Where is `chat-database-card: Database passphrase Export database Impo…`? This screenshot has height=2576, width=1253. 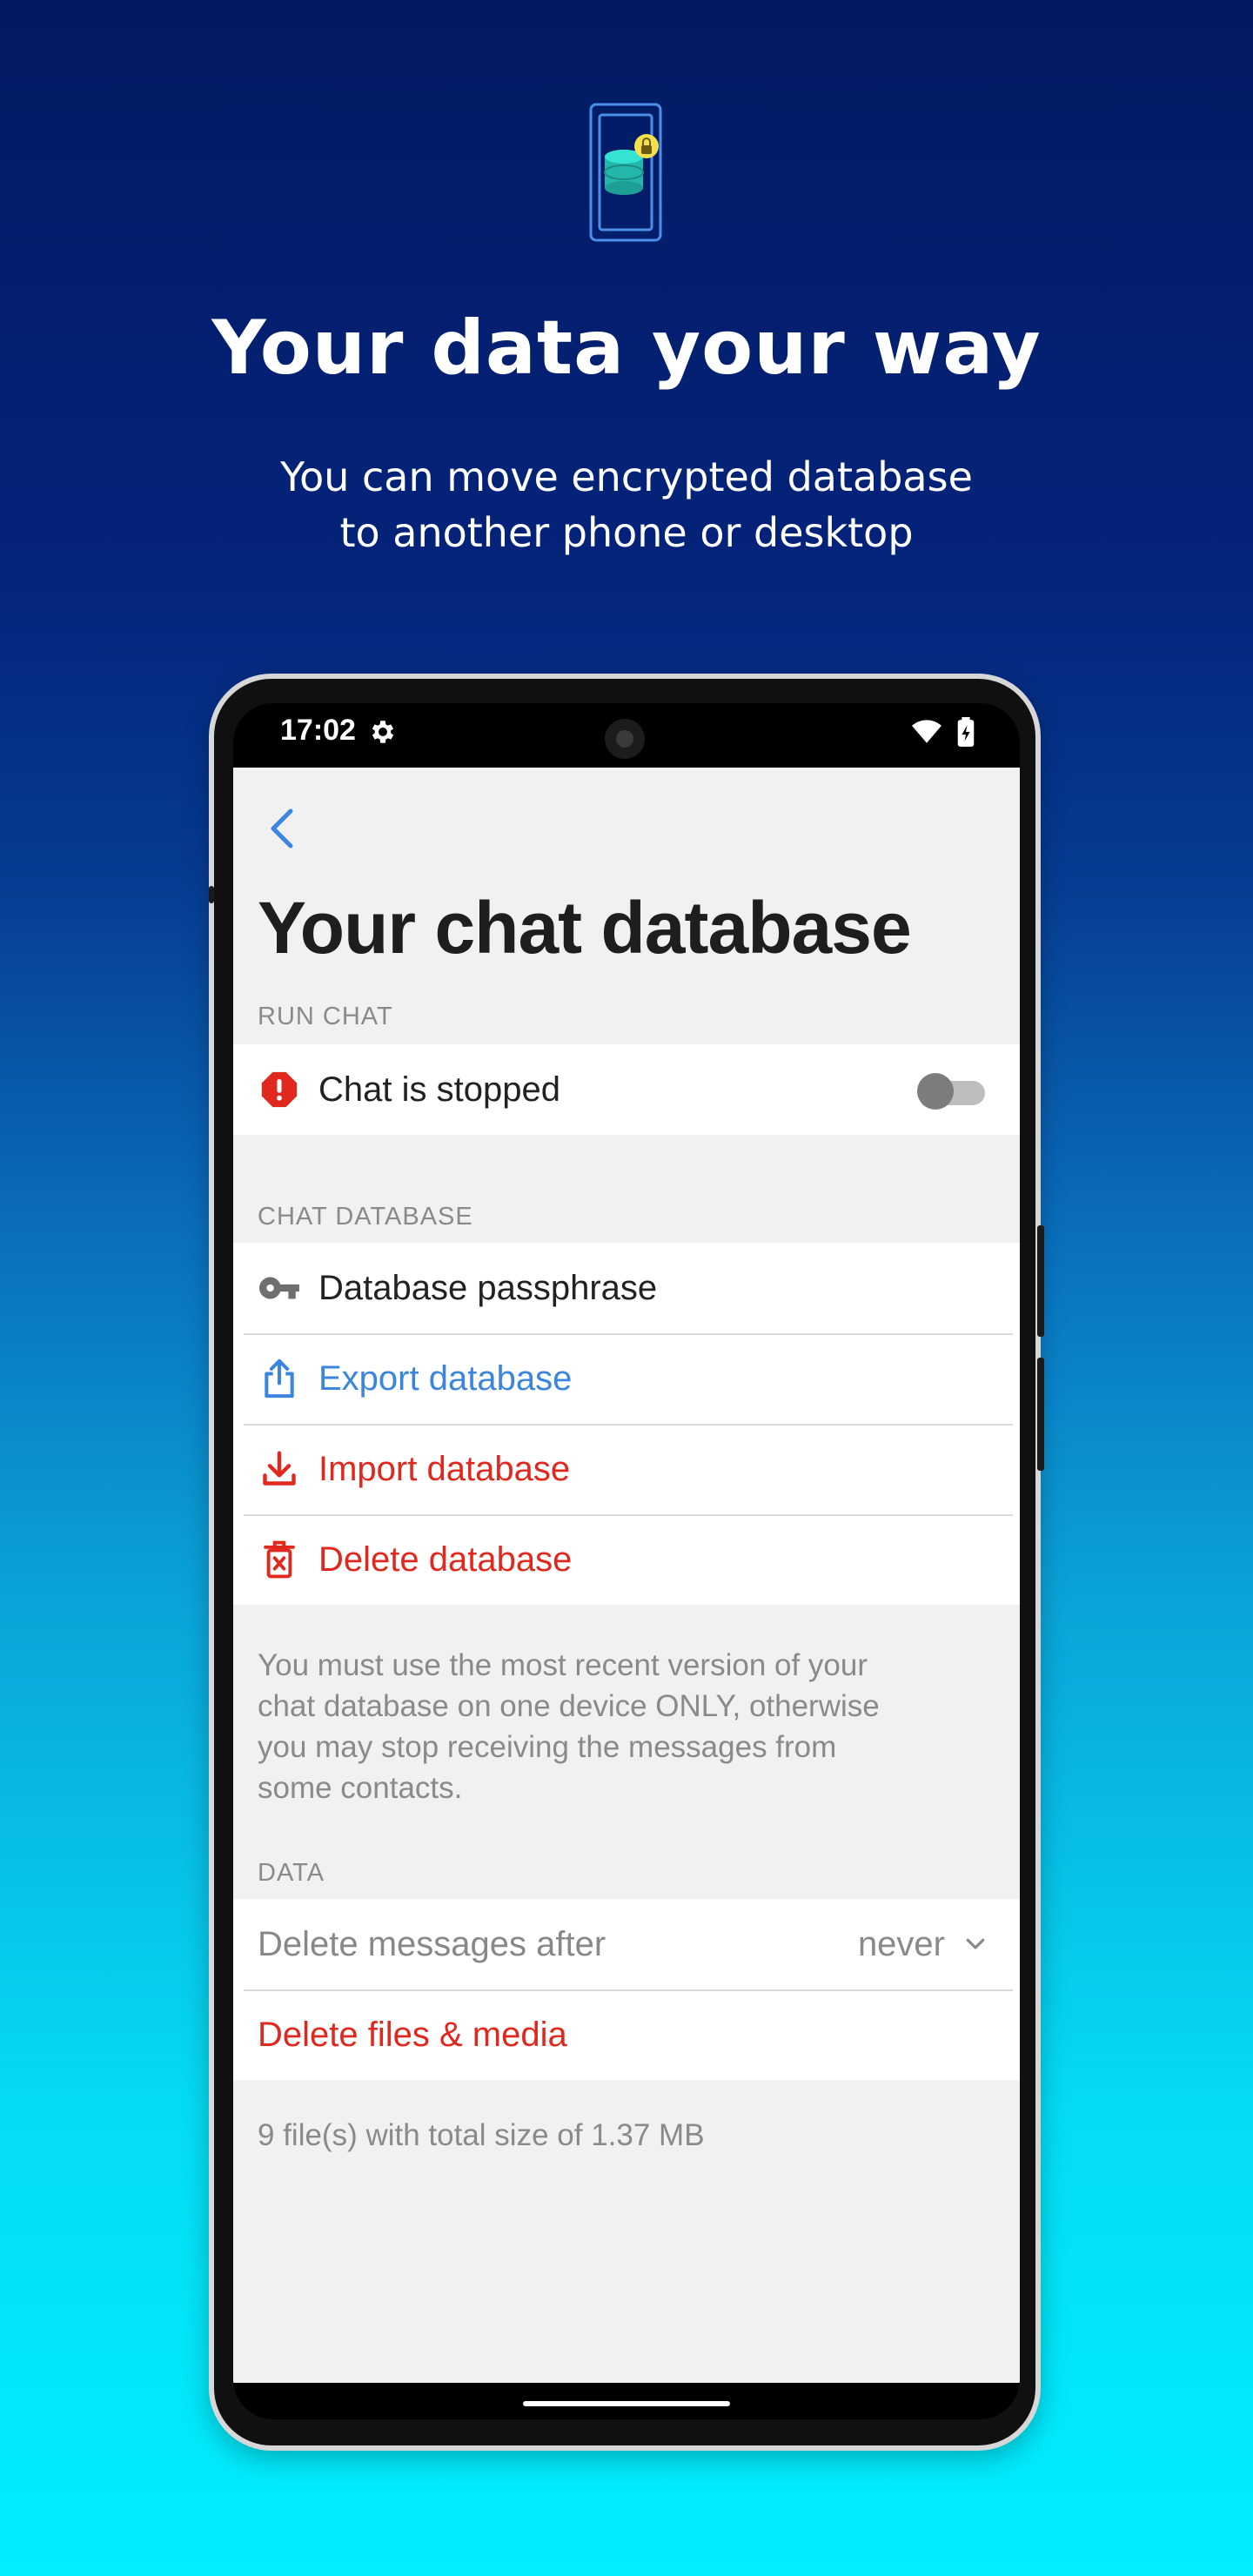 chat-database-card: Database passphrase Export database Impo… is located at coordinates (626, 1424).